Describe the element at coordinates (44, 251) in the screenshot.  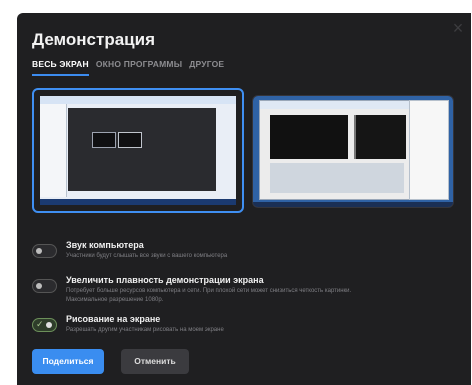
I see `computer-sound-toggle` at that location.